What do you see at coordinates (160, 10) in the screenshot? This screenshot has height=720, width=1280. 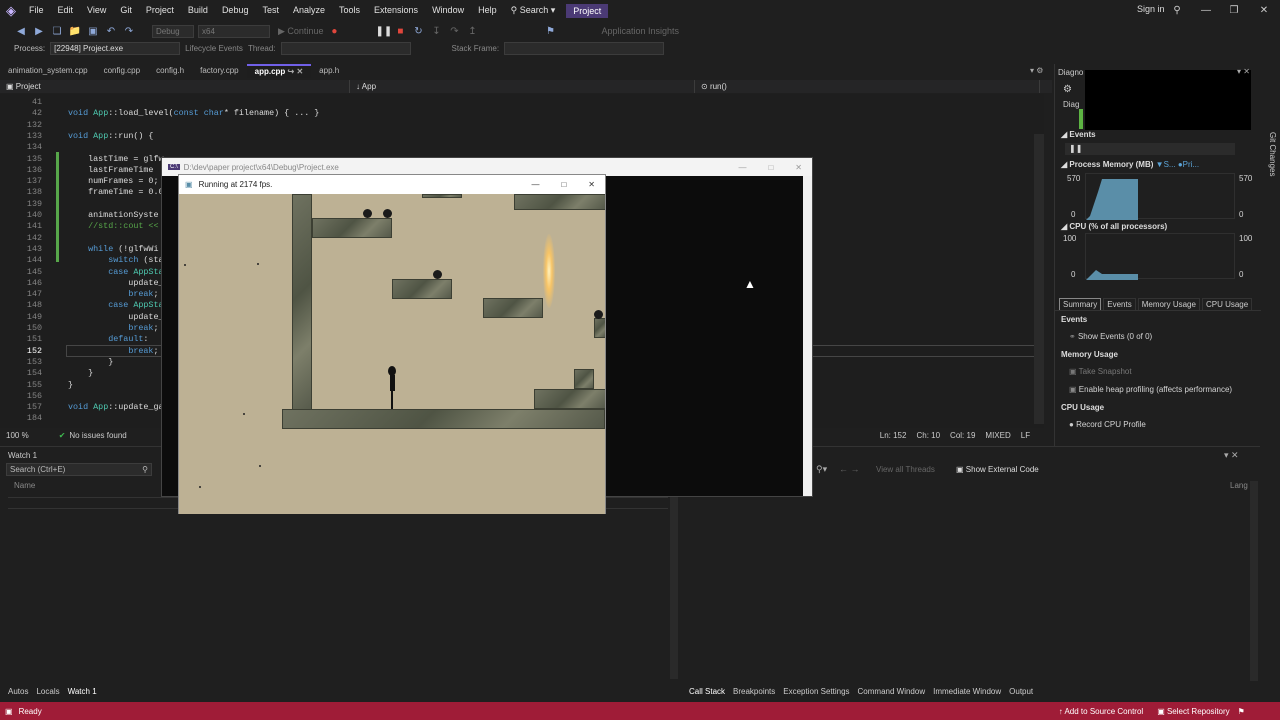 I see `menu-project: Project` at bounding box center [160, 10].